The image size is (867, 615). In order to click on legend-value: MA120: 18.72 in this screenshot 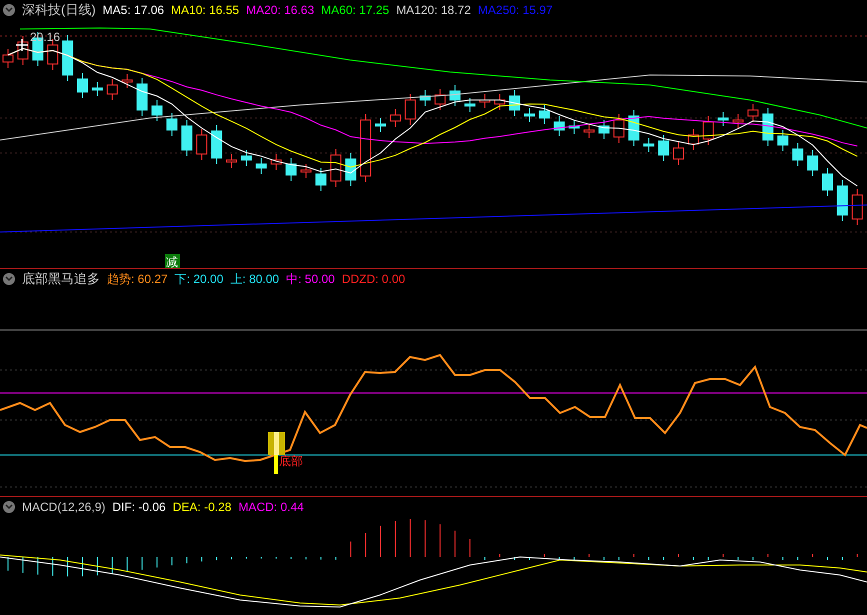, I will do `click(433, 10)`.